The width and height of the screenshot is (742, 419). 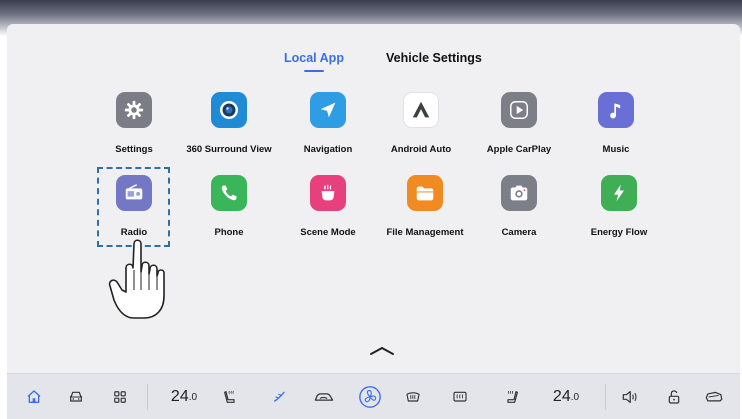 What do you see at coordinates (328, 110) in the screenshot?
I see `navigation-arrow-icon` at bounding box center [328, 110].